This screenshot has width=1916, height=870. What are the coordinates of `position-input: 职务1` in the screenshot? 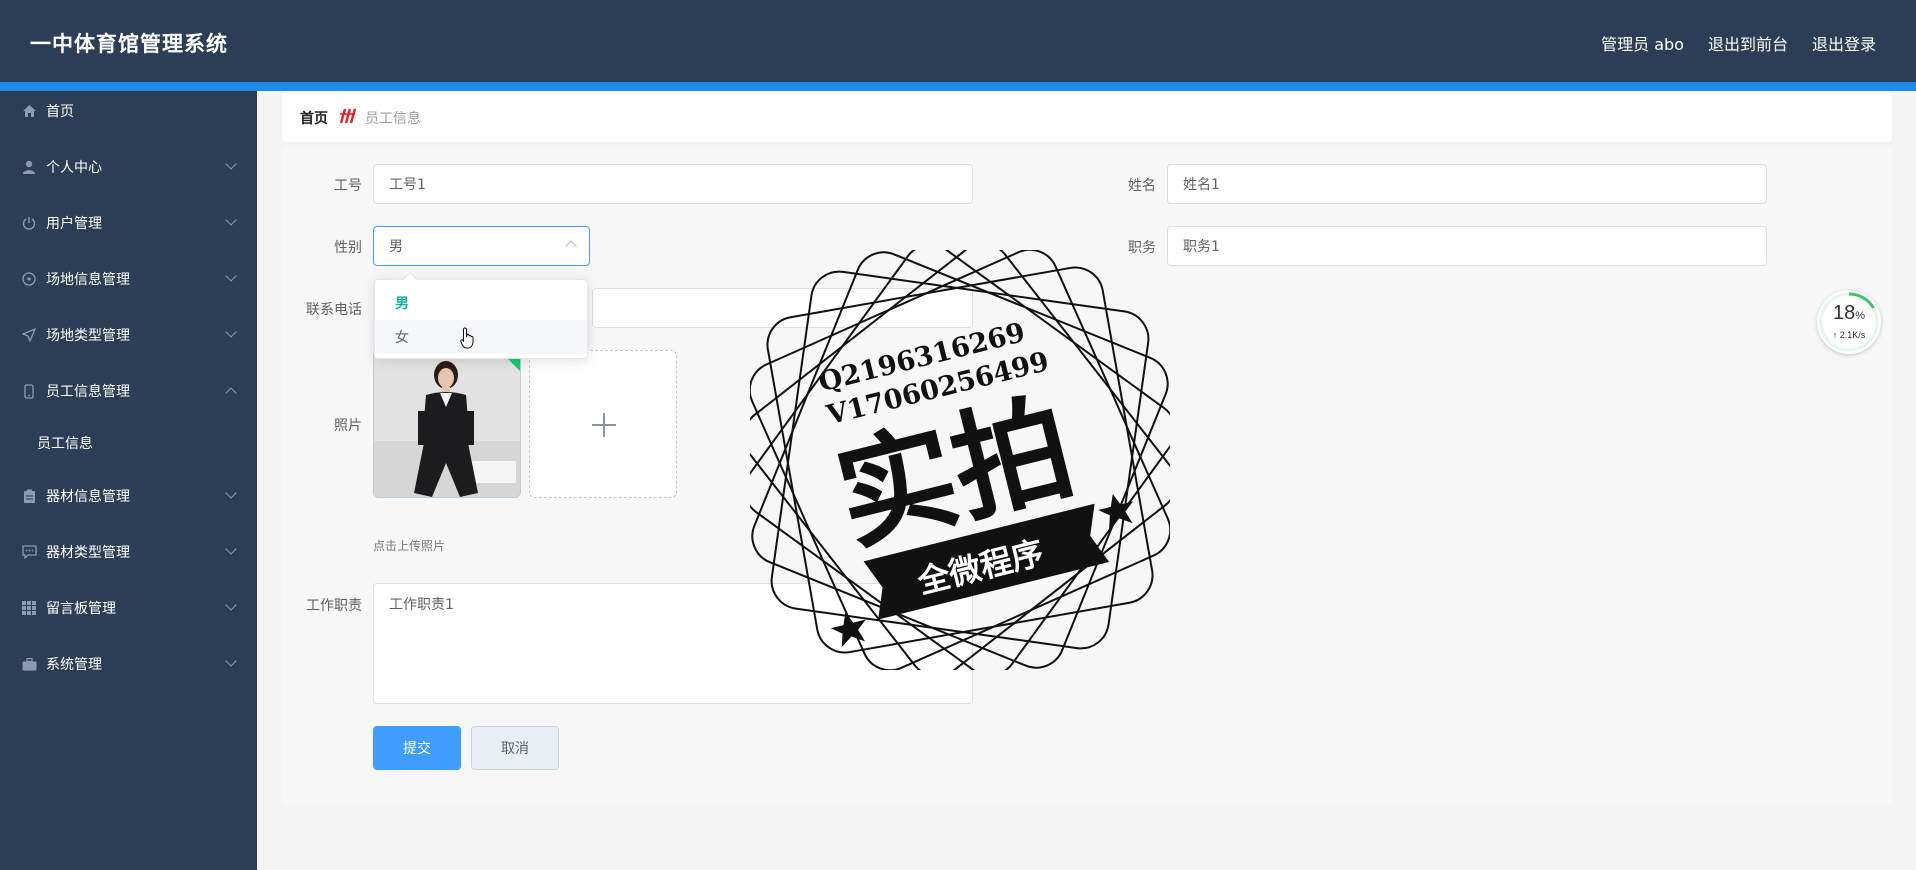 It's located at (1467, 246).